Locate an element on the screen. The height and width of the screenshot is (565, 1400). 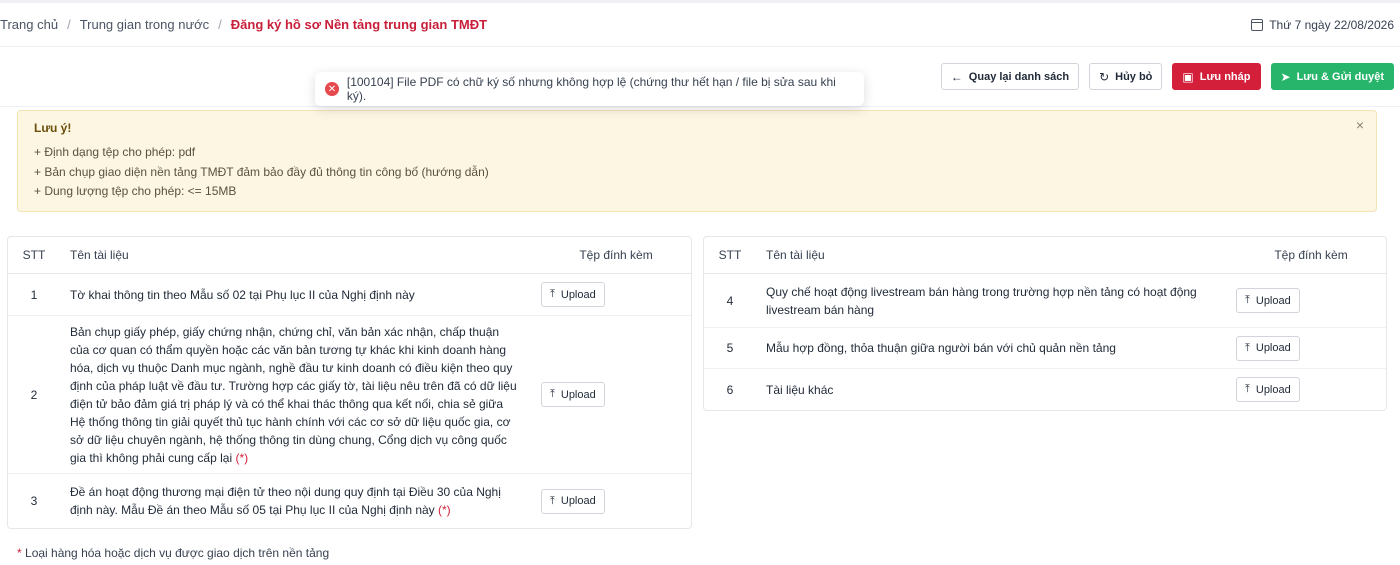
breadcrumb-home-link: Trang chủ is located at coordinates (29, 24).